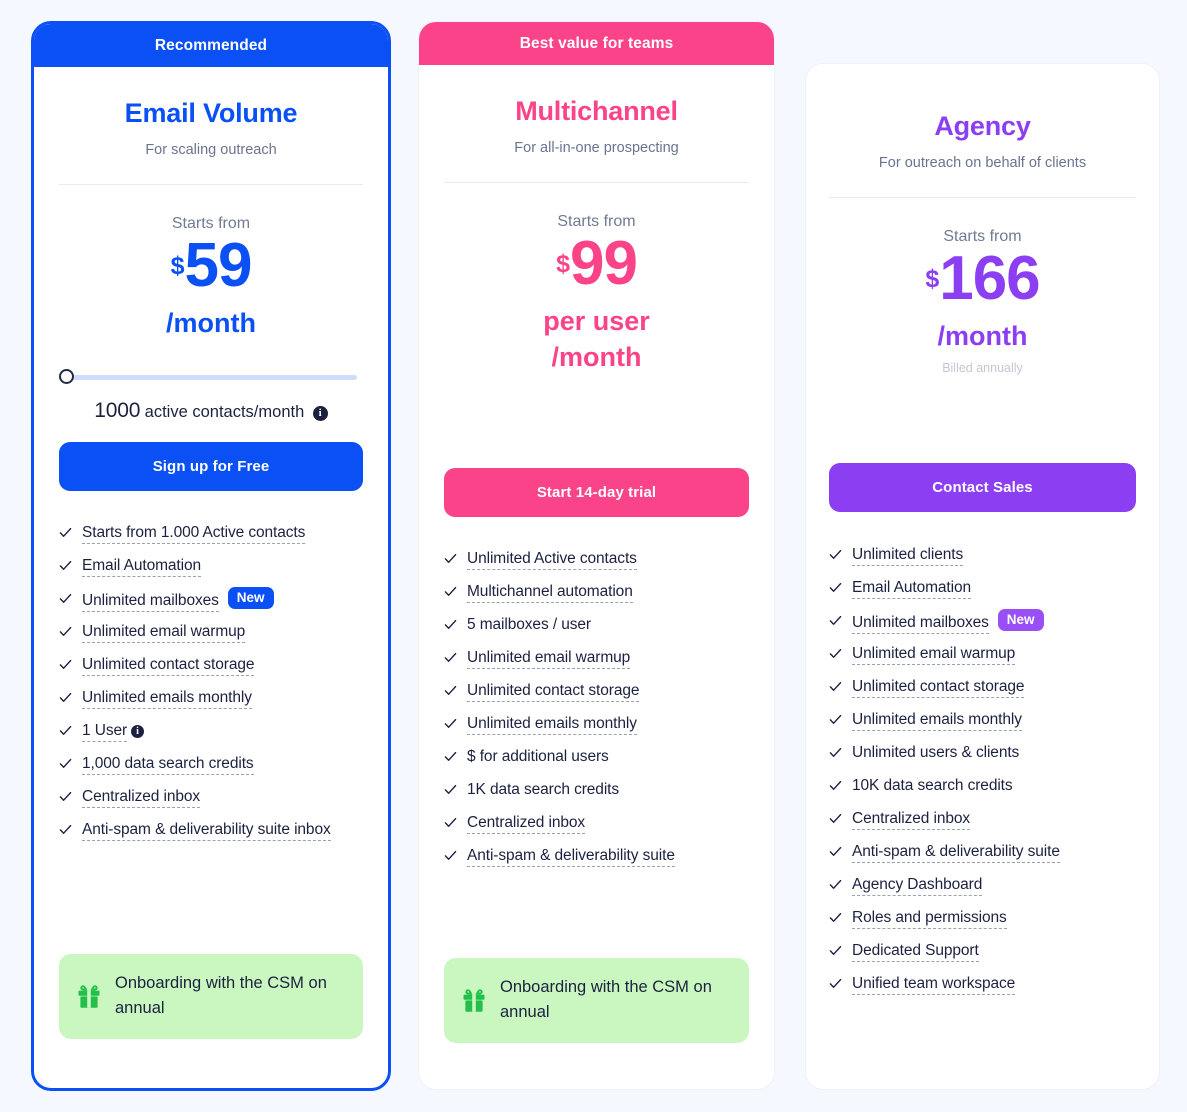  I want to click on feature-label-wrap: Anti-spam & deliverability suite, so click(956, 852).